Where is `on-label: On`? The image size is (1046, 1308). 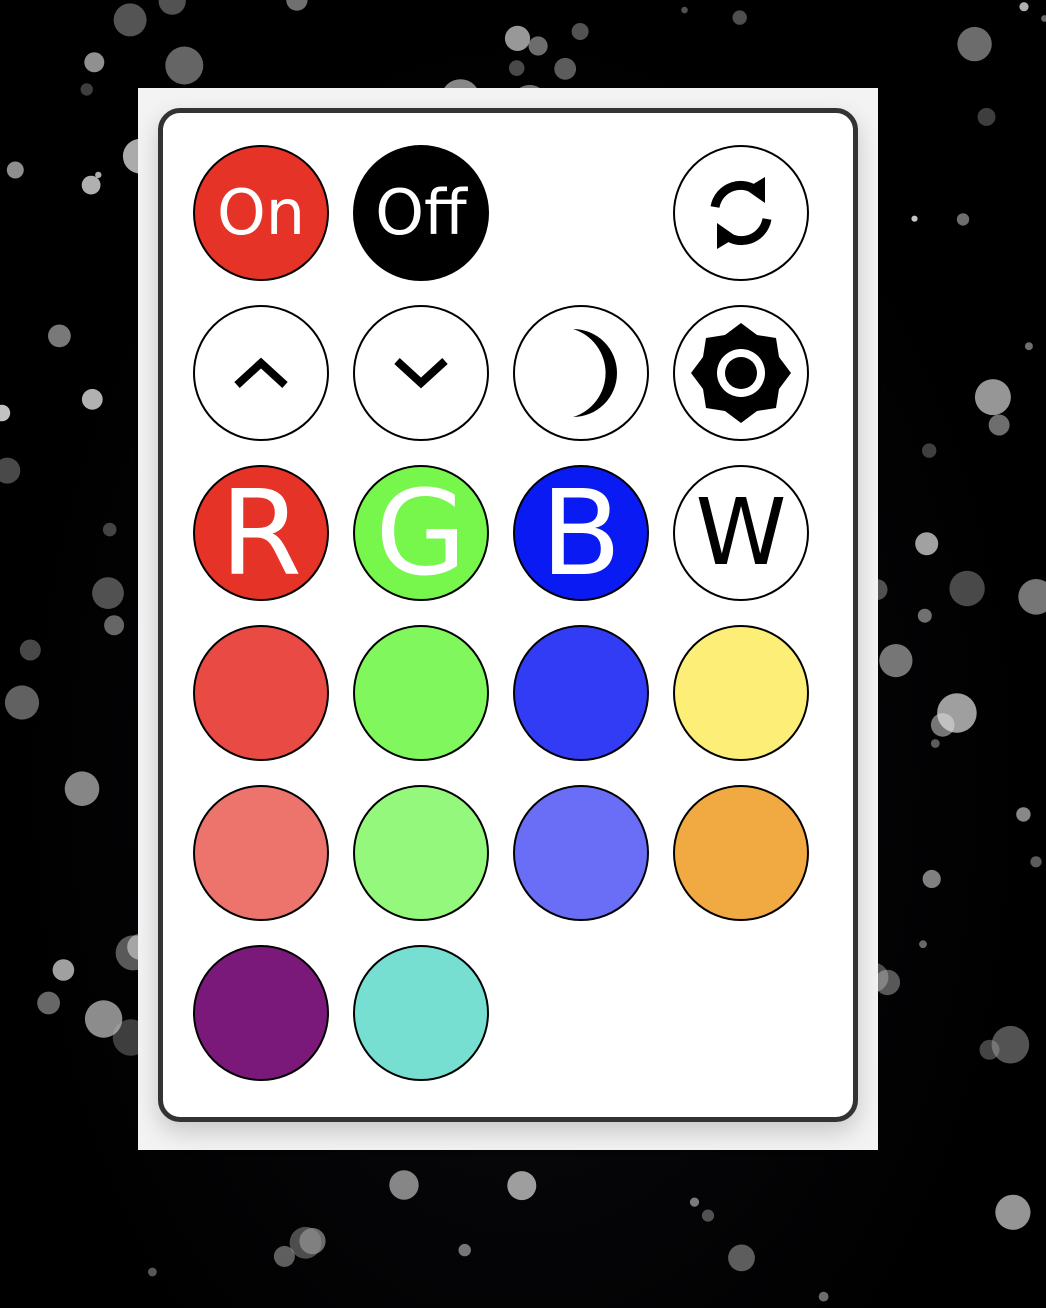 on-label: On is located at coordinates (261, 212).